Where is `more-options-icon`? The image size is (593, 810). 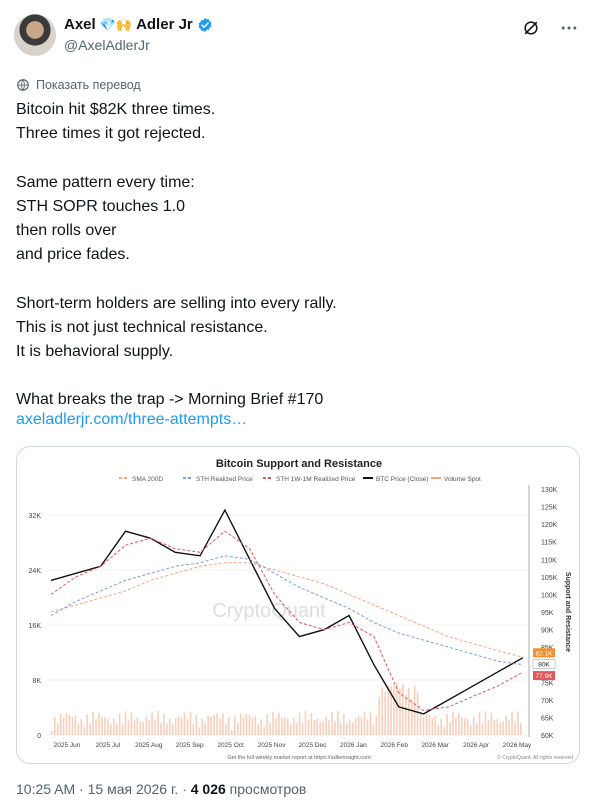
more-options-icon is located at coordinates (569, 28).